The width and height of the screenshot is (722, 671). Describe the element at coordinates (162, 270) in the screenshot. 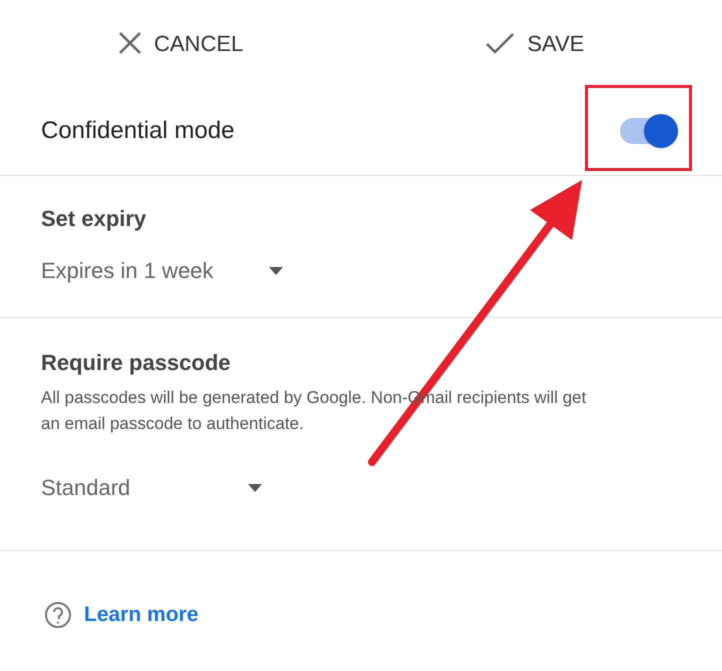

I see `expiry-dropdown: Expires in 1 week` at that location.